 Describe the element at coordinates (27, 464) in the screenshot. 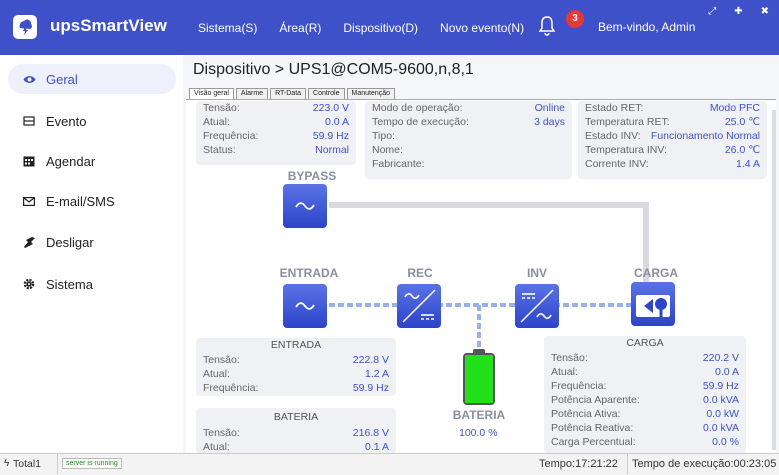

I see `device-total: Total1` at that location.